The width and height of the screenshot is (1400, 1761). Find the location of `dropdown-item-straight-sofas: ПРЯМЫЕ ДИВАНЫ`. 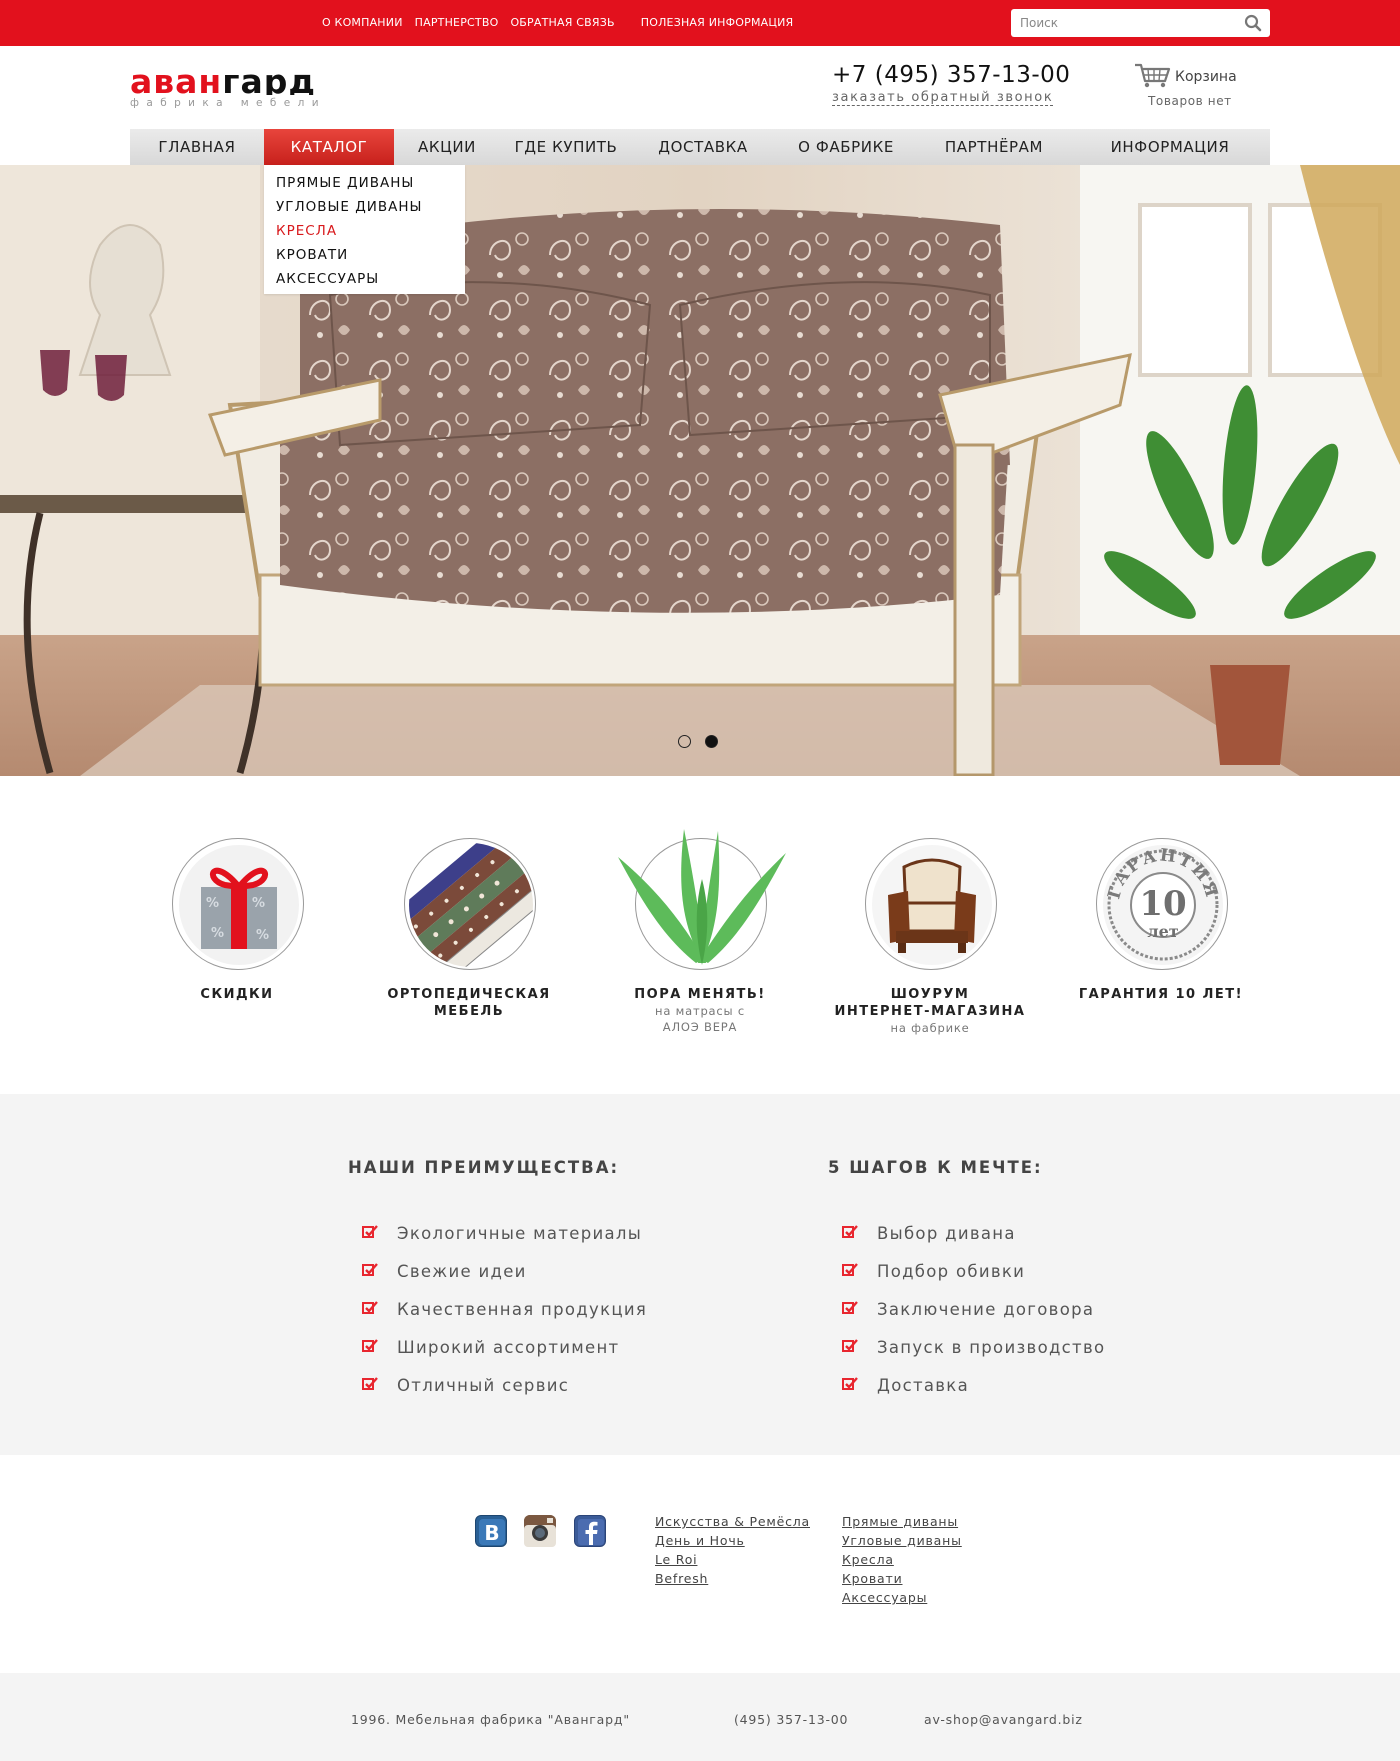

dropdown-item-straight-sofas: ПРЯМЫЕ ДИВАНЫ is located at coordinates (364, 183).